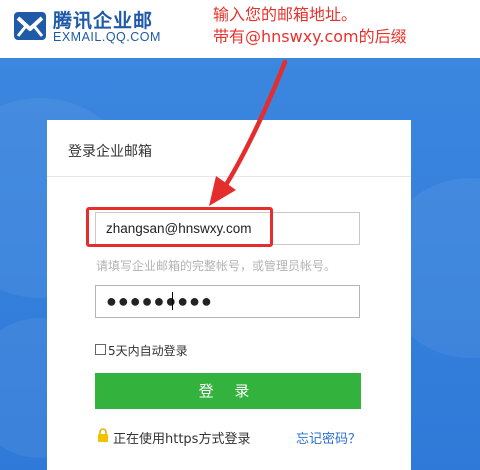  What do you see at coordinates (103, 21) in the screenshot?
I see `brand-name: 腾讯企业邮` at bounding box center [103, 21].